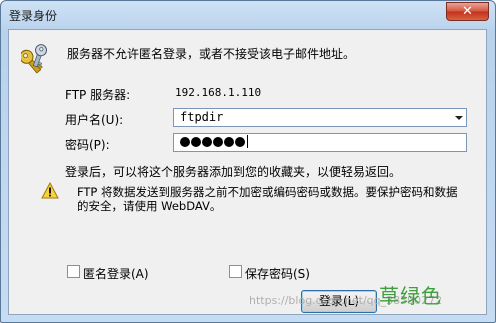 The image size is (496, 323). I want to click on close-icon: ✕, so click(467, 11).